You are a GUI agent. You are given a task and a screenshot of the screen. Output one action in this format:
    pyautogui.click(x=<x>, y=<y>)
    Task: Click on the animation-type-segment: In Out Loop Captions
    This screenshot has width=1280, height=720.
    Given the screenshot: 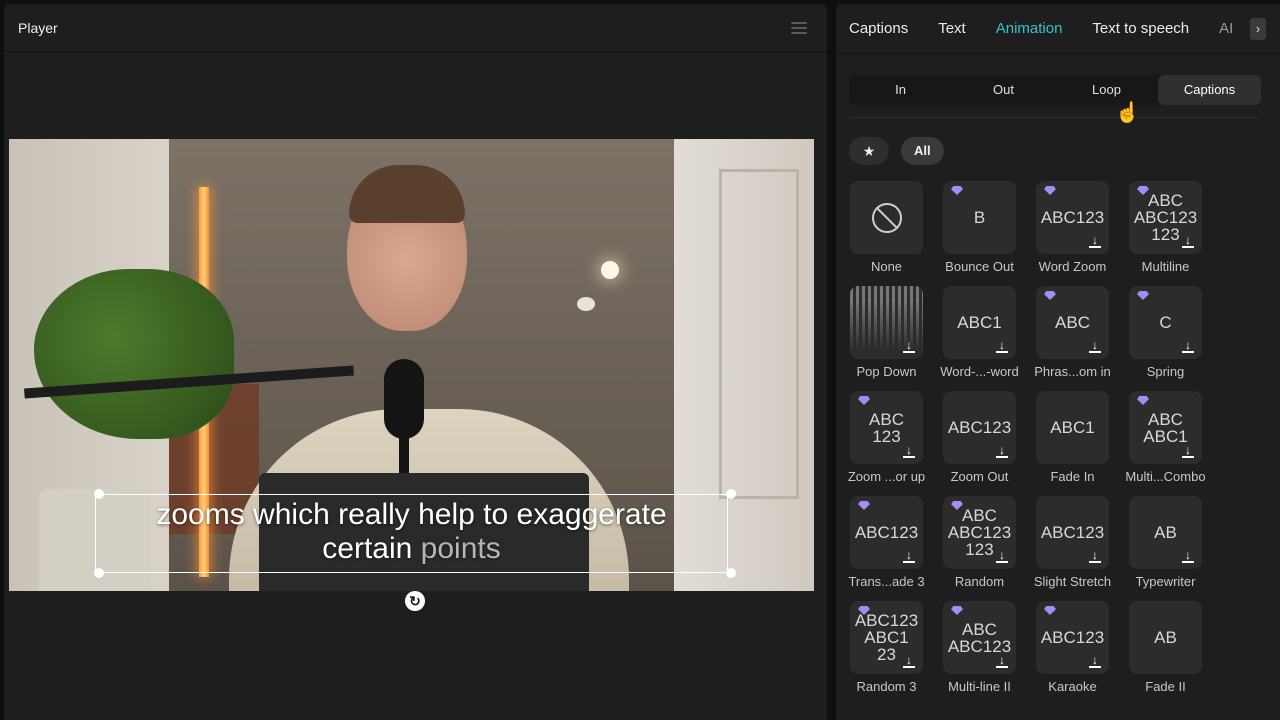 What is the action you would take?
    pyautogui.click(x=1055, y=90)
    